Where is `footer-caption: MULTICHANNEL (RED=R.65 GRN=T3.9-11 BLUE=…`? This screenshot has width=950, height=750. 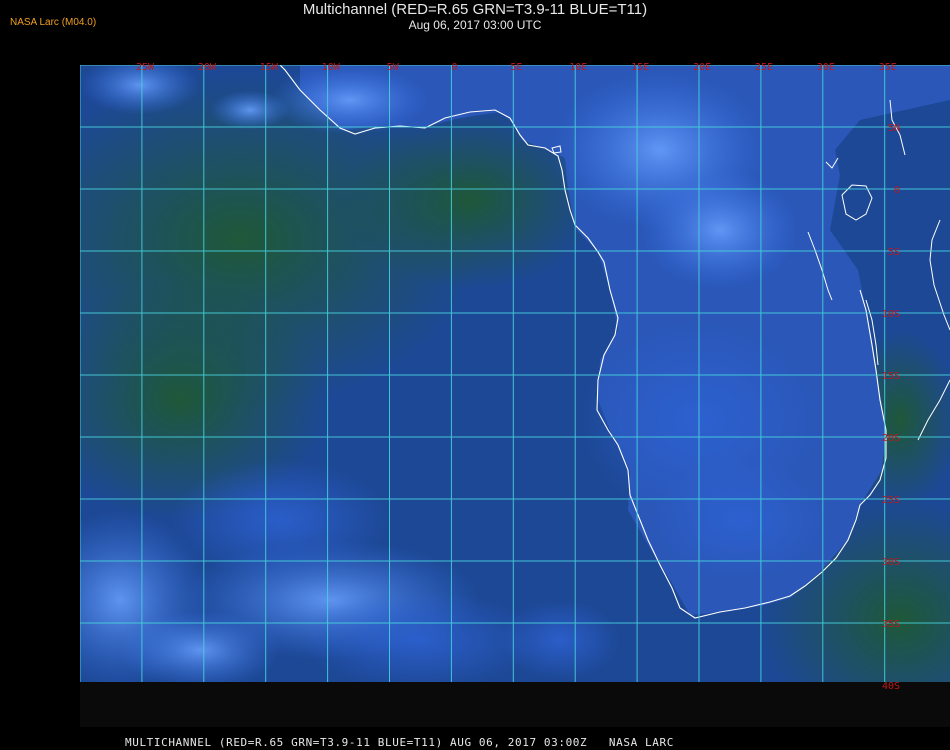
footer-caption: MULTICHANNEL (RED=R.65 GRN=T3.9-11 BLUE=… is located at coordinates (399, 742).